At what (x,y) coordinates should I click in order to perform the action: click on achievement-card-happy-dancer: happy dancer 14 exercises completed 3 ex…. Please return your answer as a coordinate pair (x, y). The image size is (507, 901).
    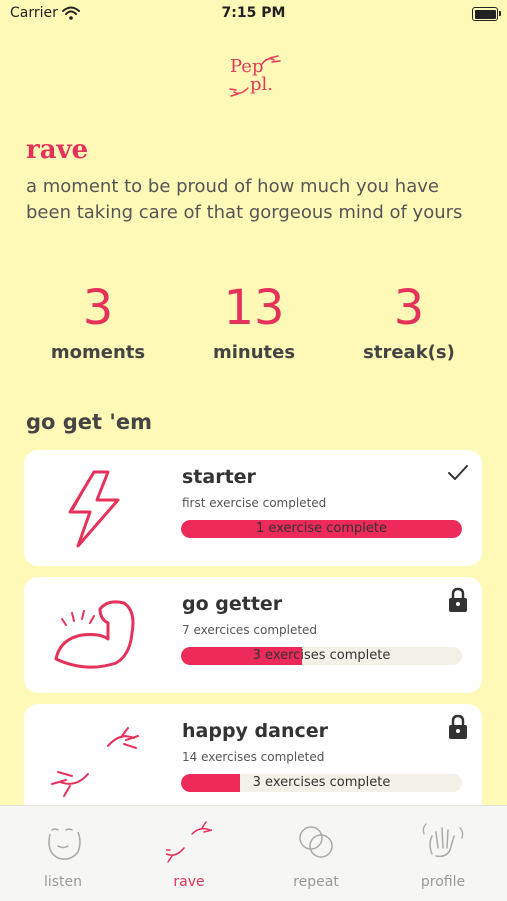
    Looking at the image, I should click on (253, 762).